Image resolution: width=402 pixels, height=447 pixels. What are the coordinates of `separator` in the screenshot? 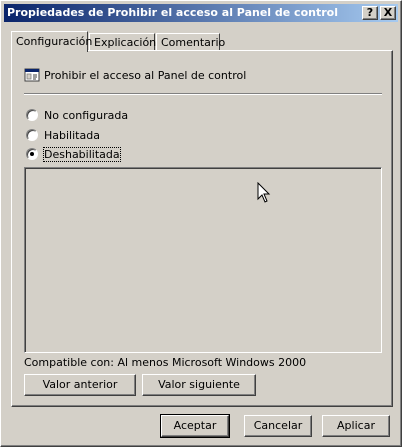 It's located at (203, 94).